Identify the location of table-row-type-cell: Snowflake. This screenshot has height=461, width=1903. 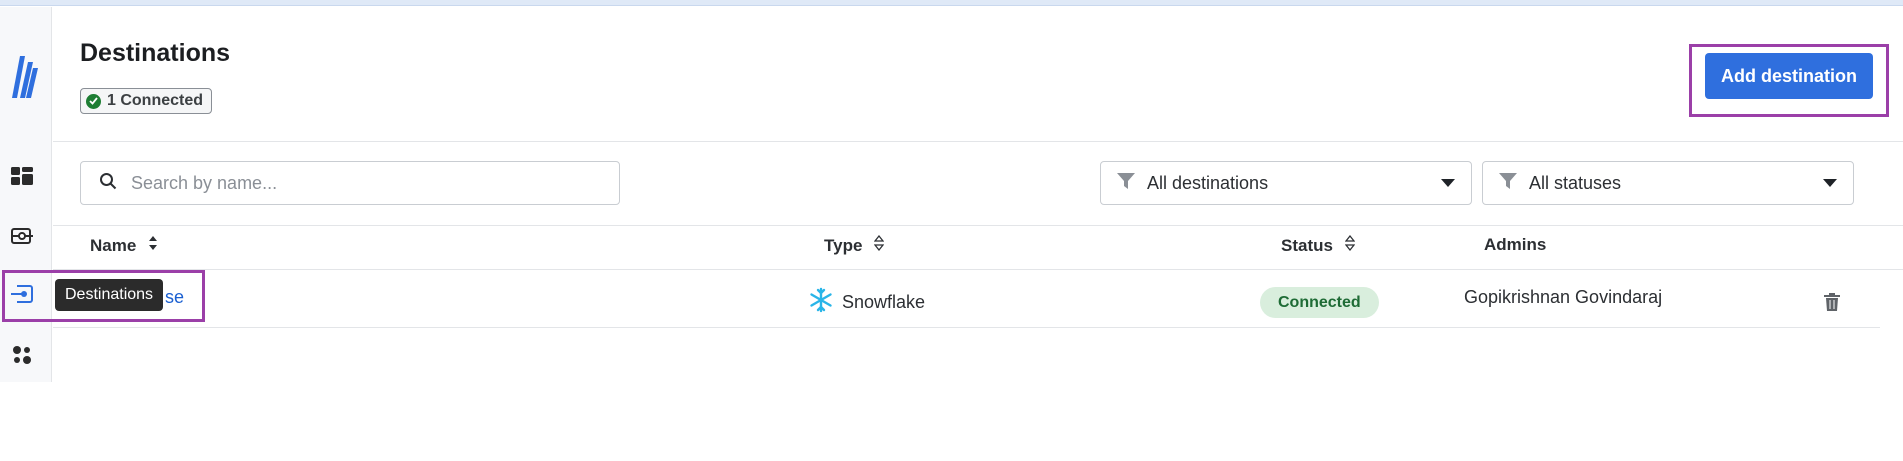
(866, 302).